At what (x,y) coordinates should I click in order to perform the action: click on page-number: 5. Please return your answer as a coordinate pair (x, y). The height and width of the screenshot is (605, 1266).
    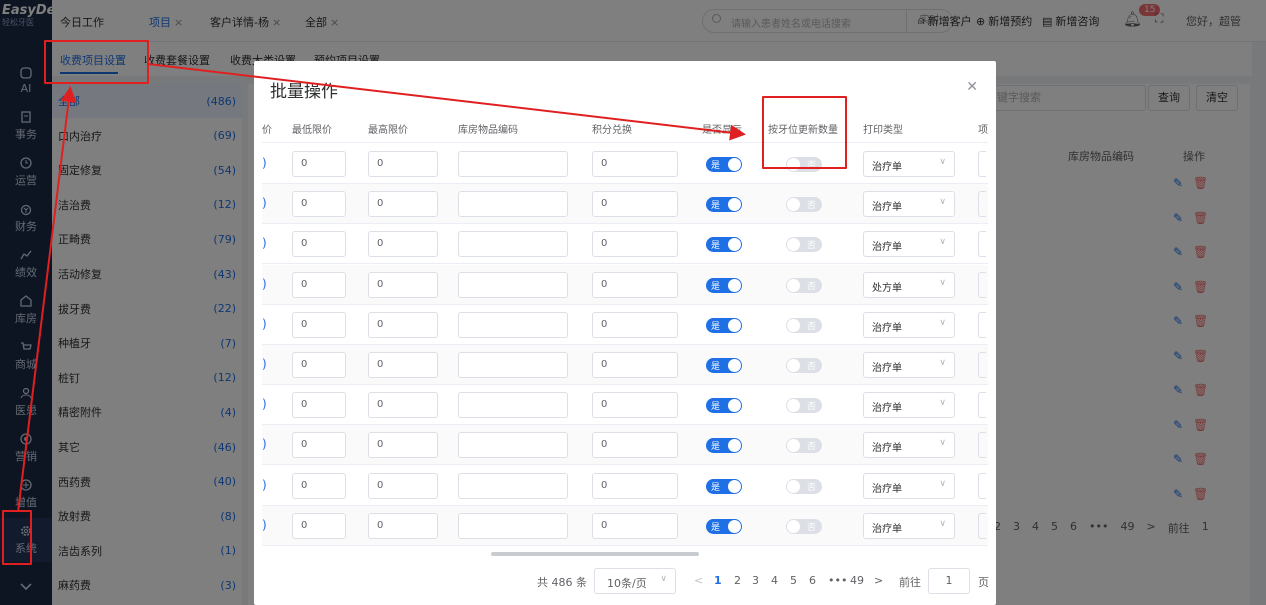
    Looking at the image, I should click on (793, 580).